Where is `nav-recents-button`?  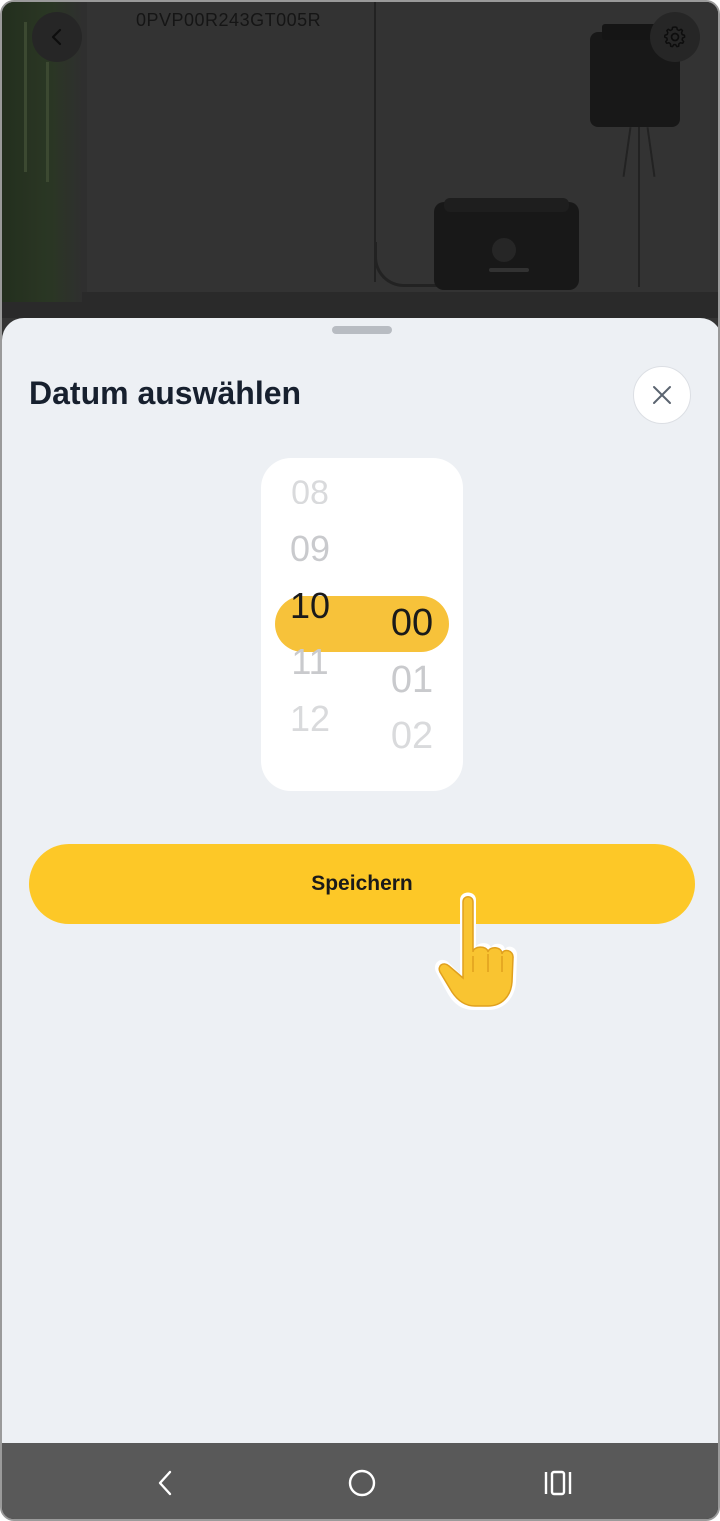 nav-recents-button is located at coordinates (558, 1483).